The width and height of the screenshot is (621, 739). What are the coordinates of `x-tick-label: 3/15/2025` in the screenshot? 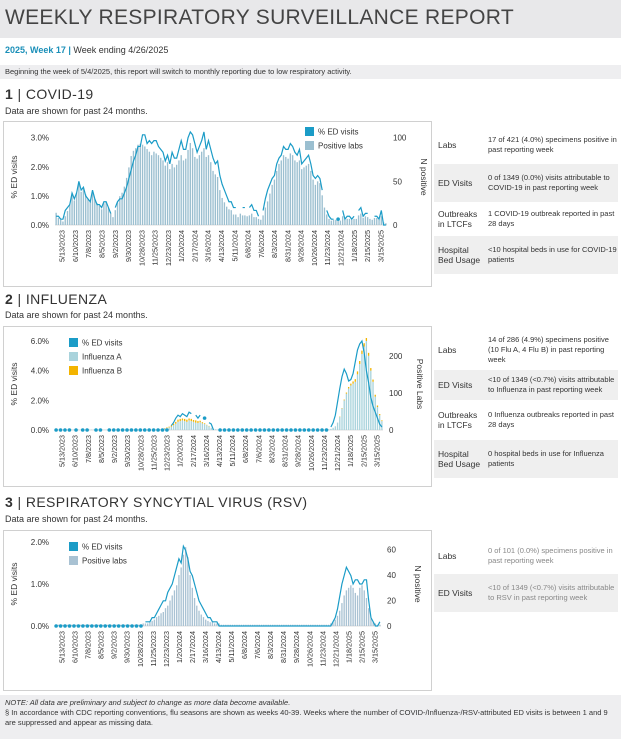 It's located at (374, 647).